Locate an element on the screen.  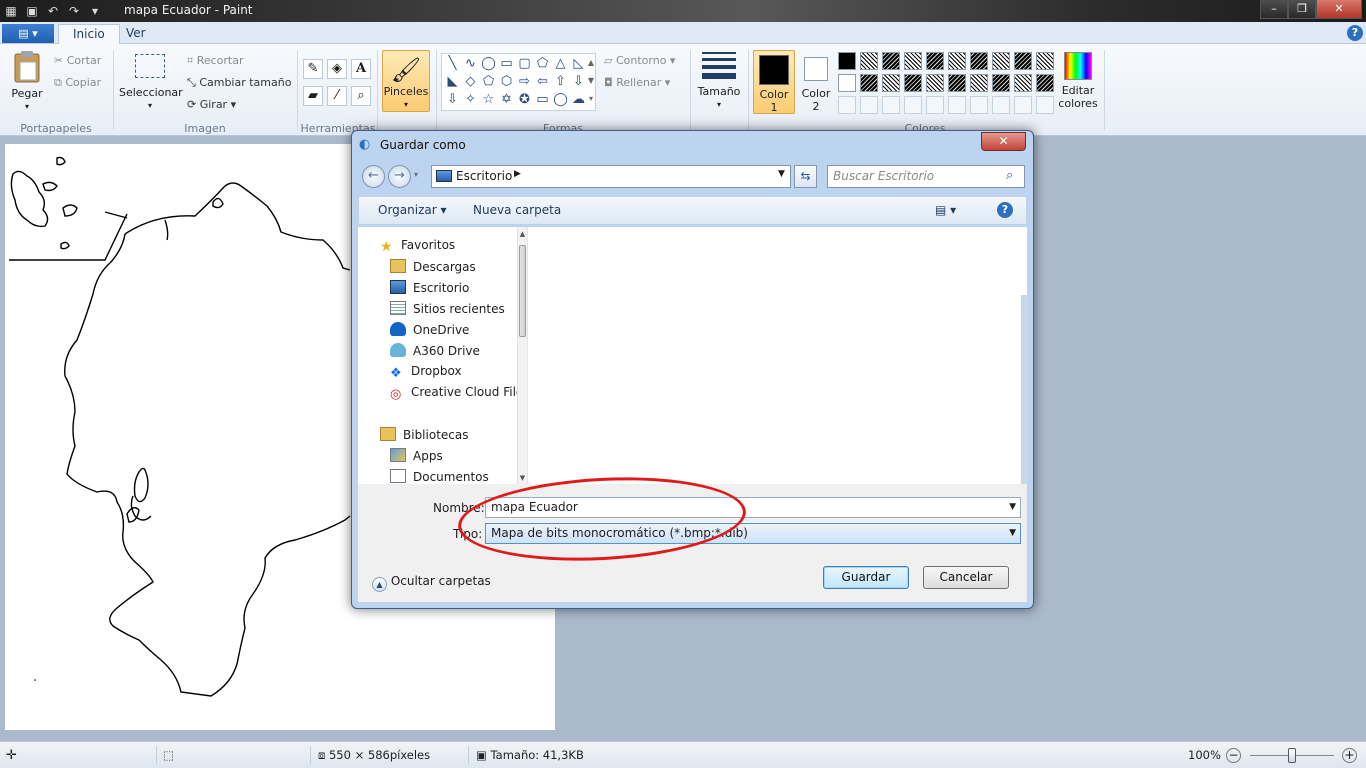
resize-button: ⤡ Cambiar tamaño is located at coordinates (239, 83).